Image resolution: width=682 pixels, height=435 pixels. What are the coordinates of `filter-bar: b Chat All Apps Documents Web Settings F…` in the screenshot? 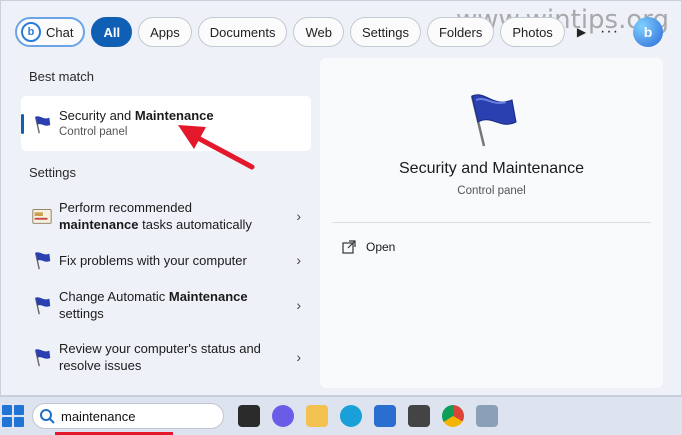 It's located at (345, 32).